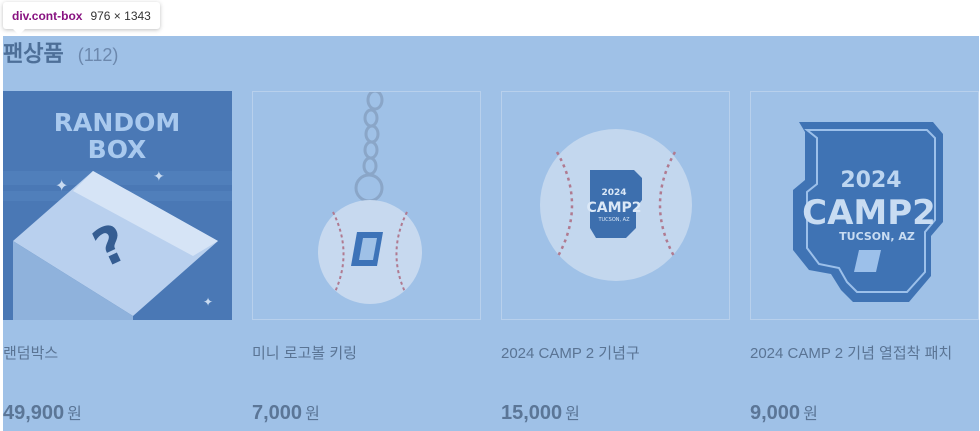 The width and height of the screenshot is (980, 431). What do you see at coordinates (277, 413) in the screenshot?
I see `price-value: 7,000` at bounding box center [277, 413].